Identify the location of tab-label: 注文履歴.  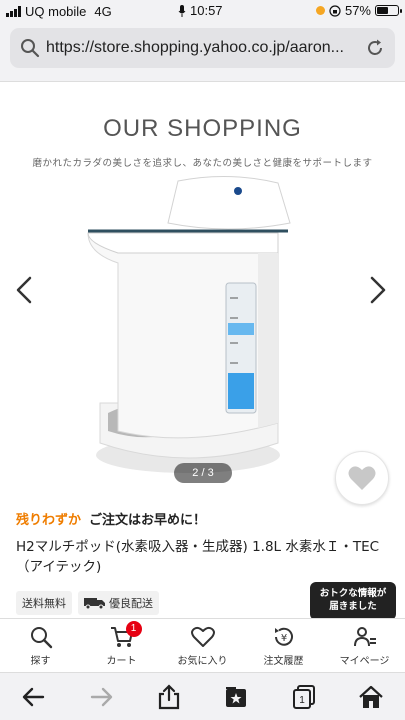
(283, 661).